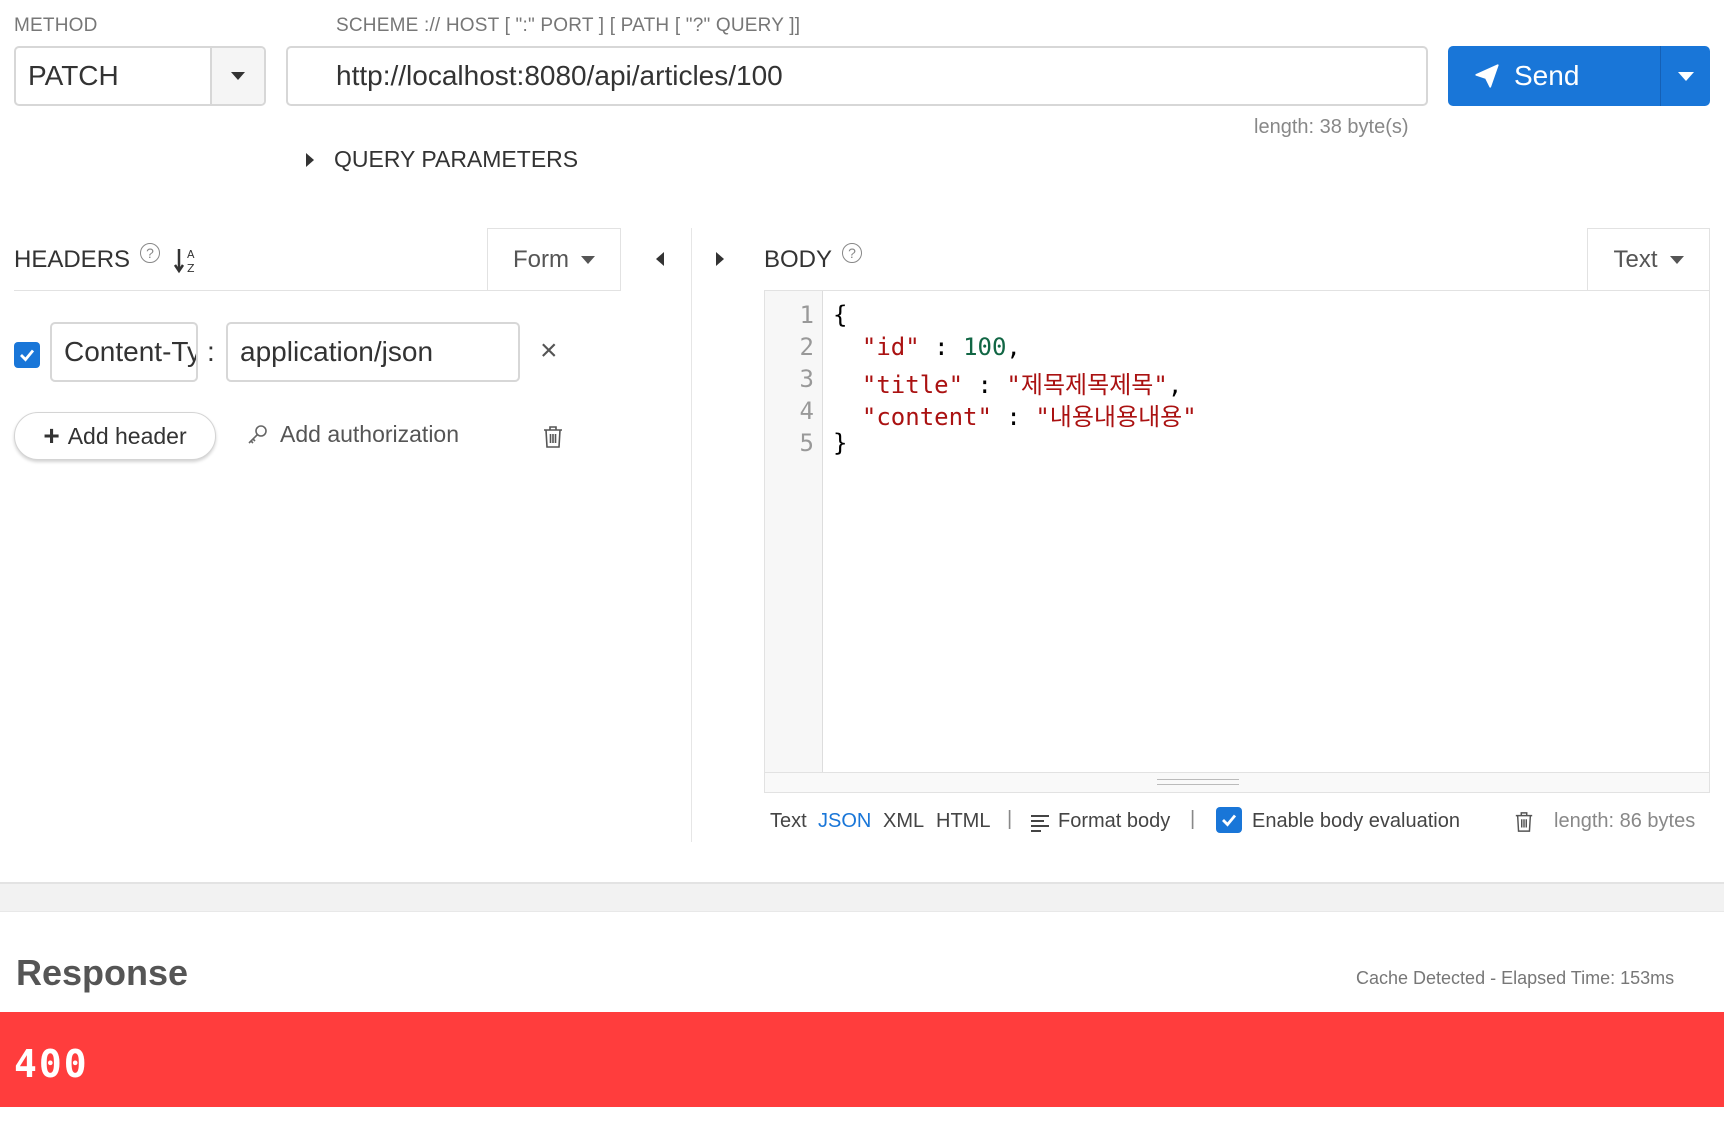 Image resolution: width=1724 pixels, height=1128 pixels. What do you see at coordinates (903, 821) in the screenshot?
I see `format-xml-link: XML` at bounding box center [903, 821].